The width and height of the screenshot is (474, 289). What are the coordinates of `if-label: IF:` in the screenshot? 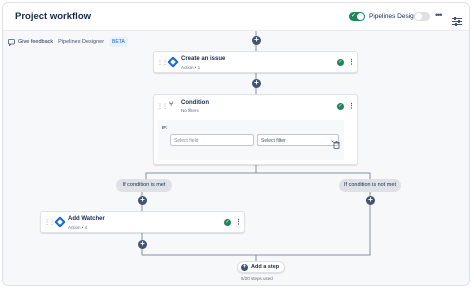 It's located at (165, 127).